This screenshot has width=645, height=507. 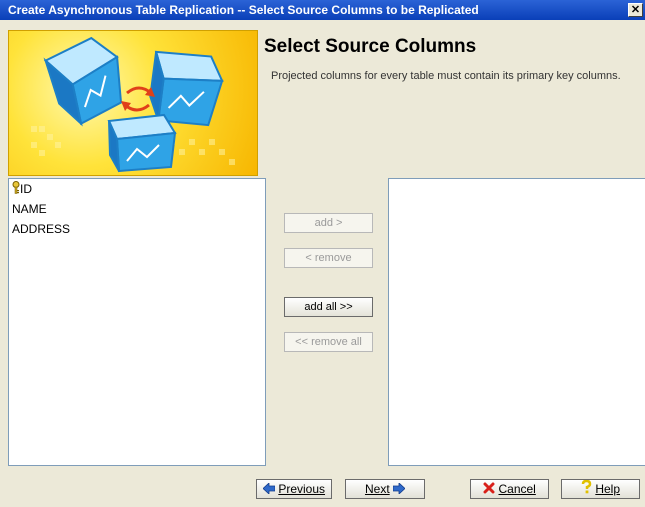 What do you see at coordinates (302, 489) in the screenshot?
I see `previous-label: Previous` at bounding box center [302, 489].